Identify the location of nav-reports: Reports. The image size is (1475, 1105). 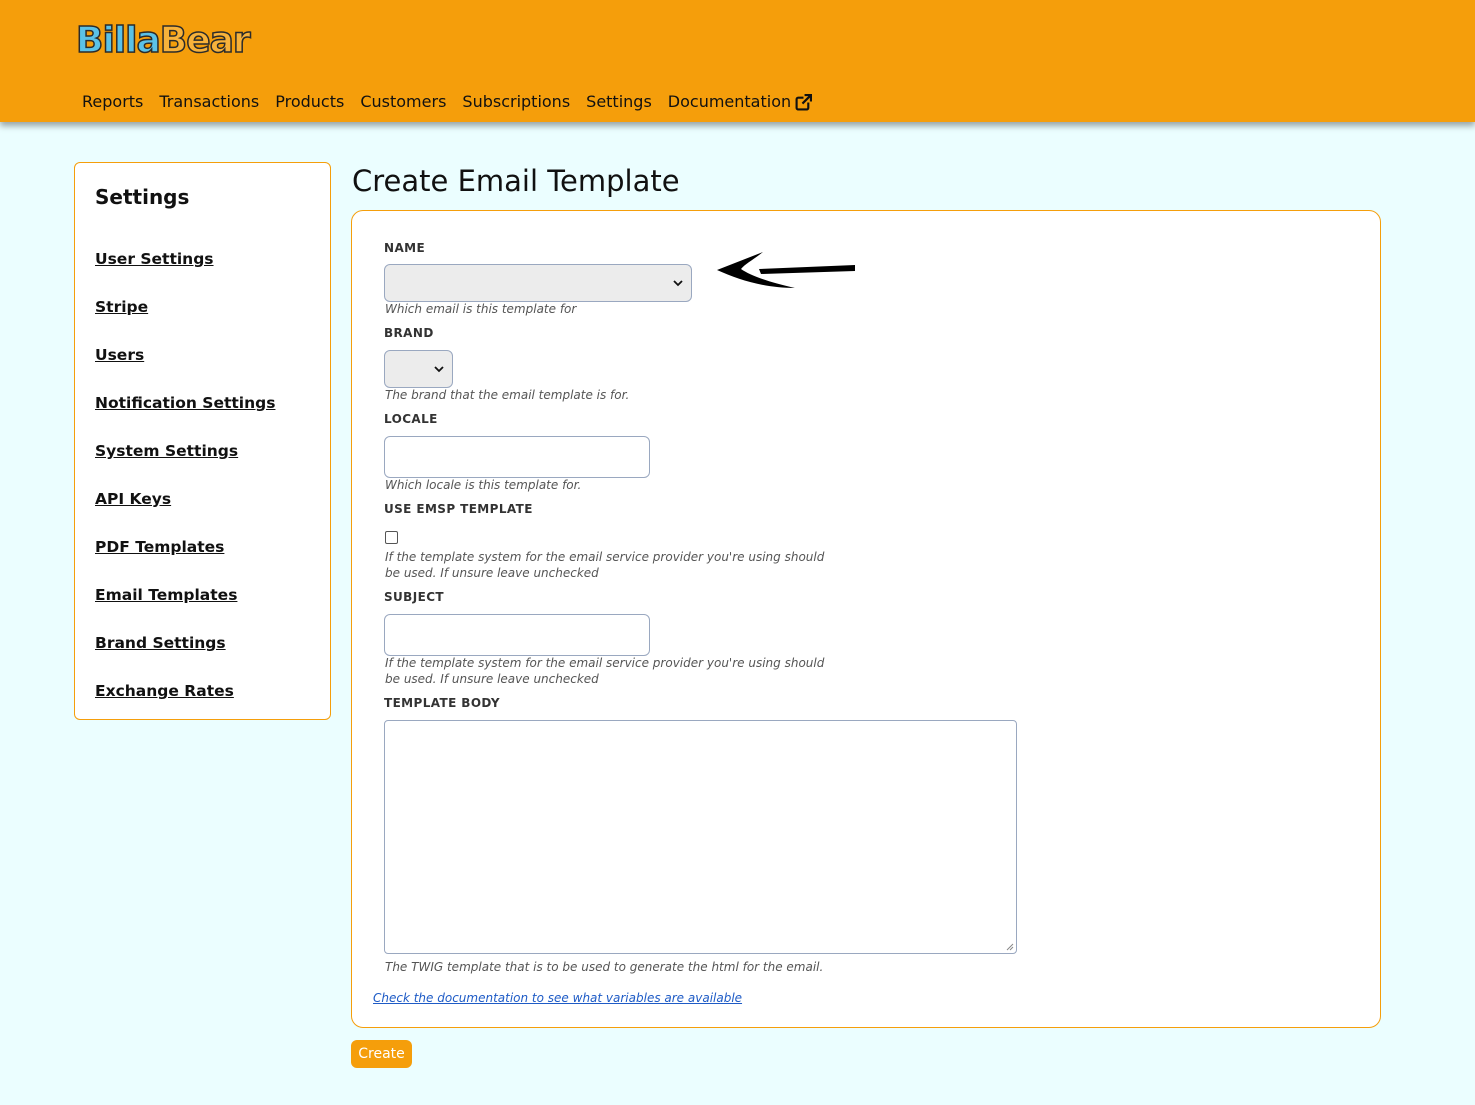
(112, 102).